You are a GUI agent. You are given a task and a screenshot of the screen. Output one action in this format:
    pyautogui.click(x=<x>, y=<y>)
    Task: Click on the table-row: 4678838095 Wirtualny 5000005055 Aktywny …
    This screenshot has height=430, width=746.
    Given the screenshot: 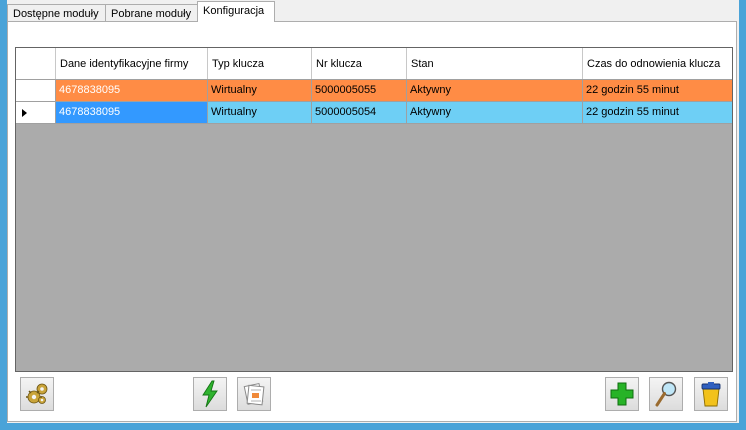 What is the action you would take?
    pyautogui.click(x=374, y=91)
    